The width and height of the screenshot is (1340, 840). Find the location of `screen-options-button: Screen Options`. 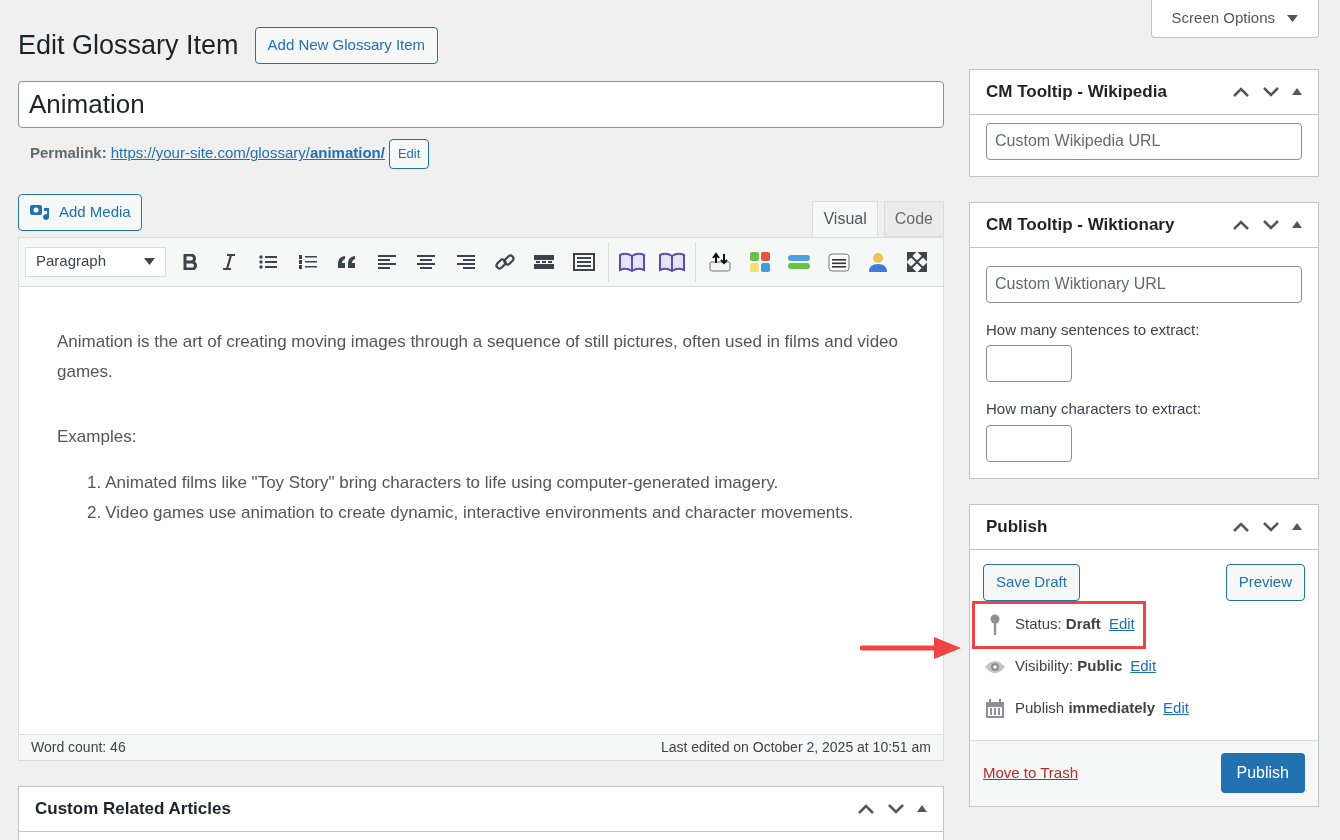

screen-options-button: Screen Options is located at coordinates (1234, 19).